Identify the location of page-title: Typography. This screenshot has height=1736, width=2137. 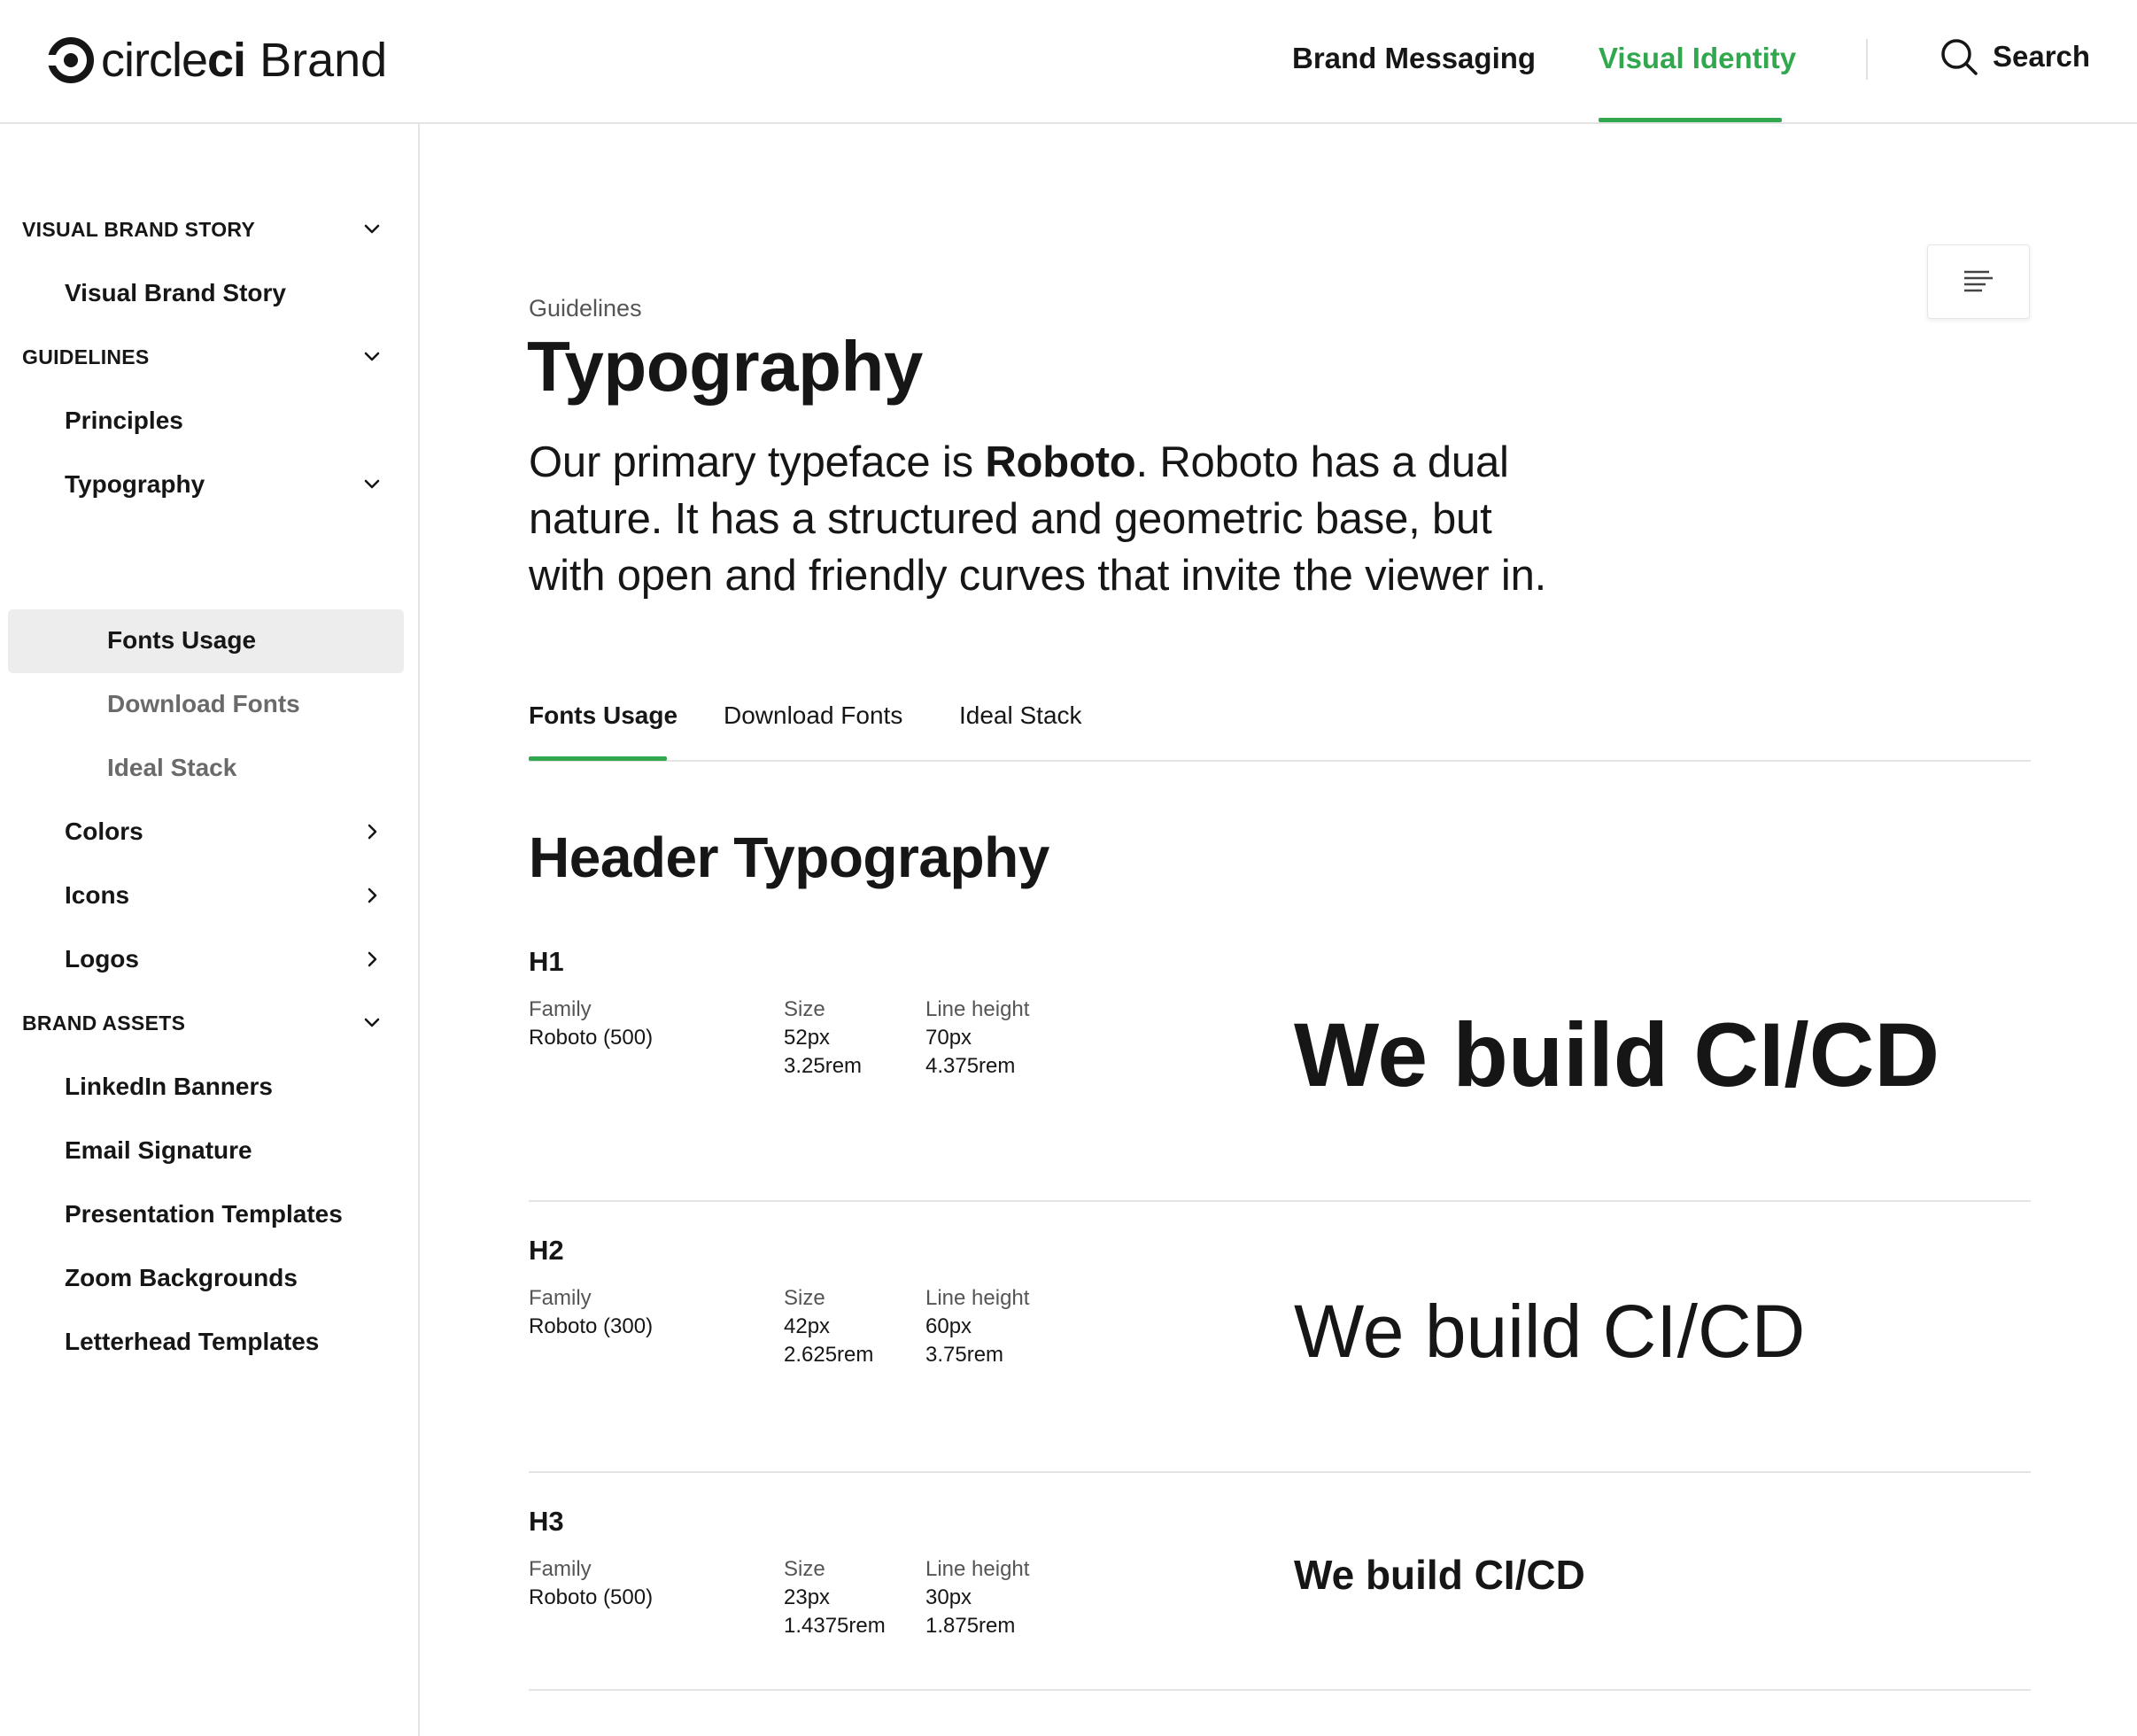
(725, 366).